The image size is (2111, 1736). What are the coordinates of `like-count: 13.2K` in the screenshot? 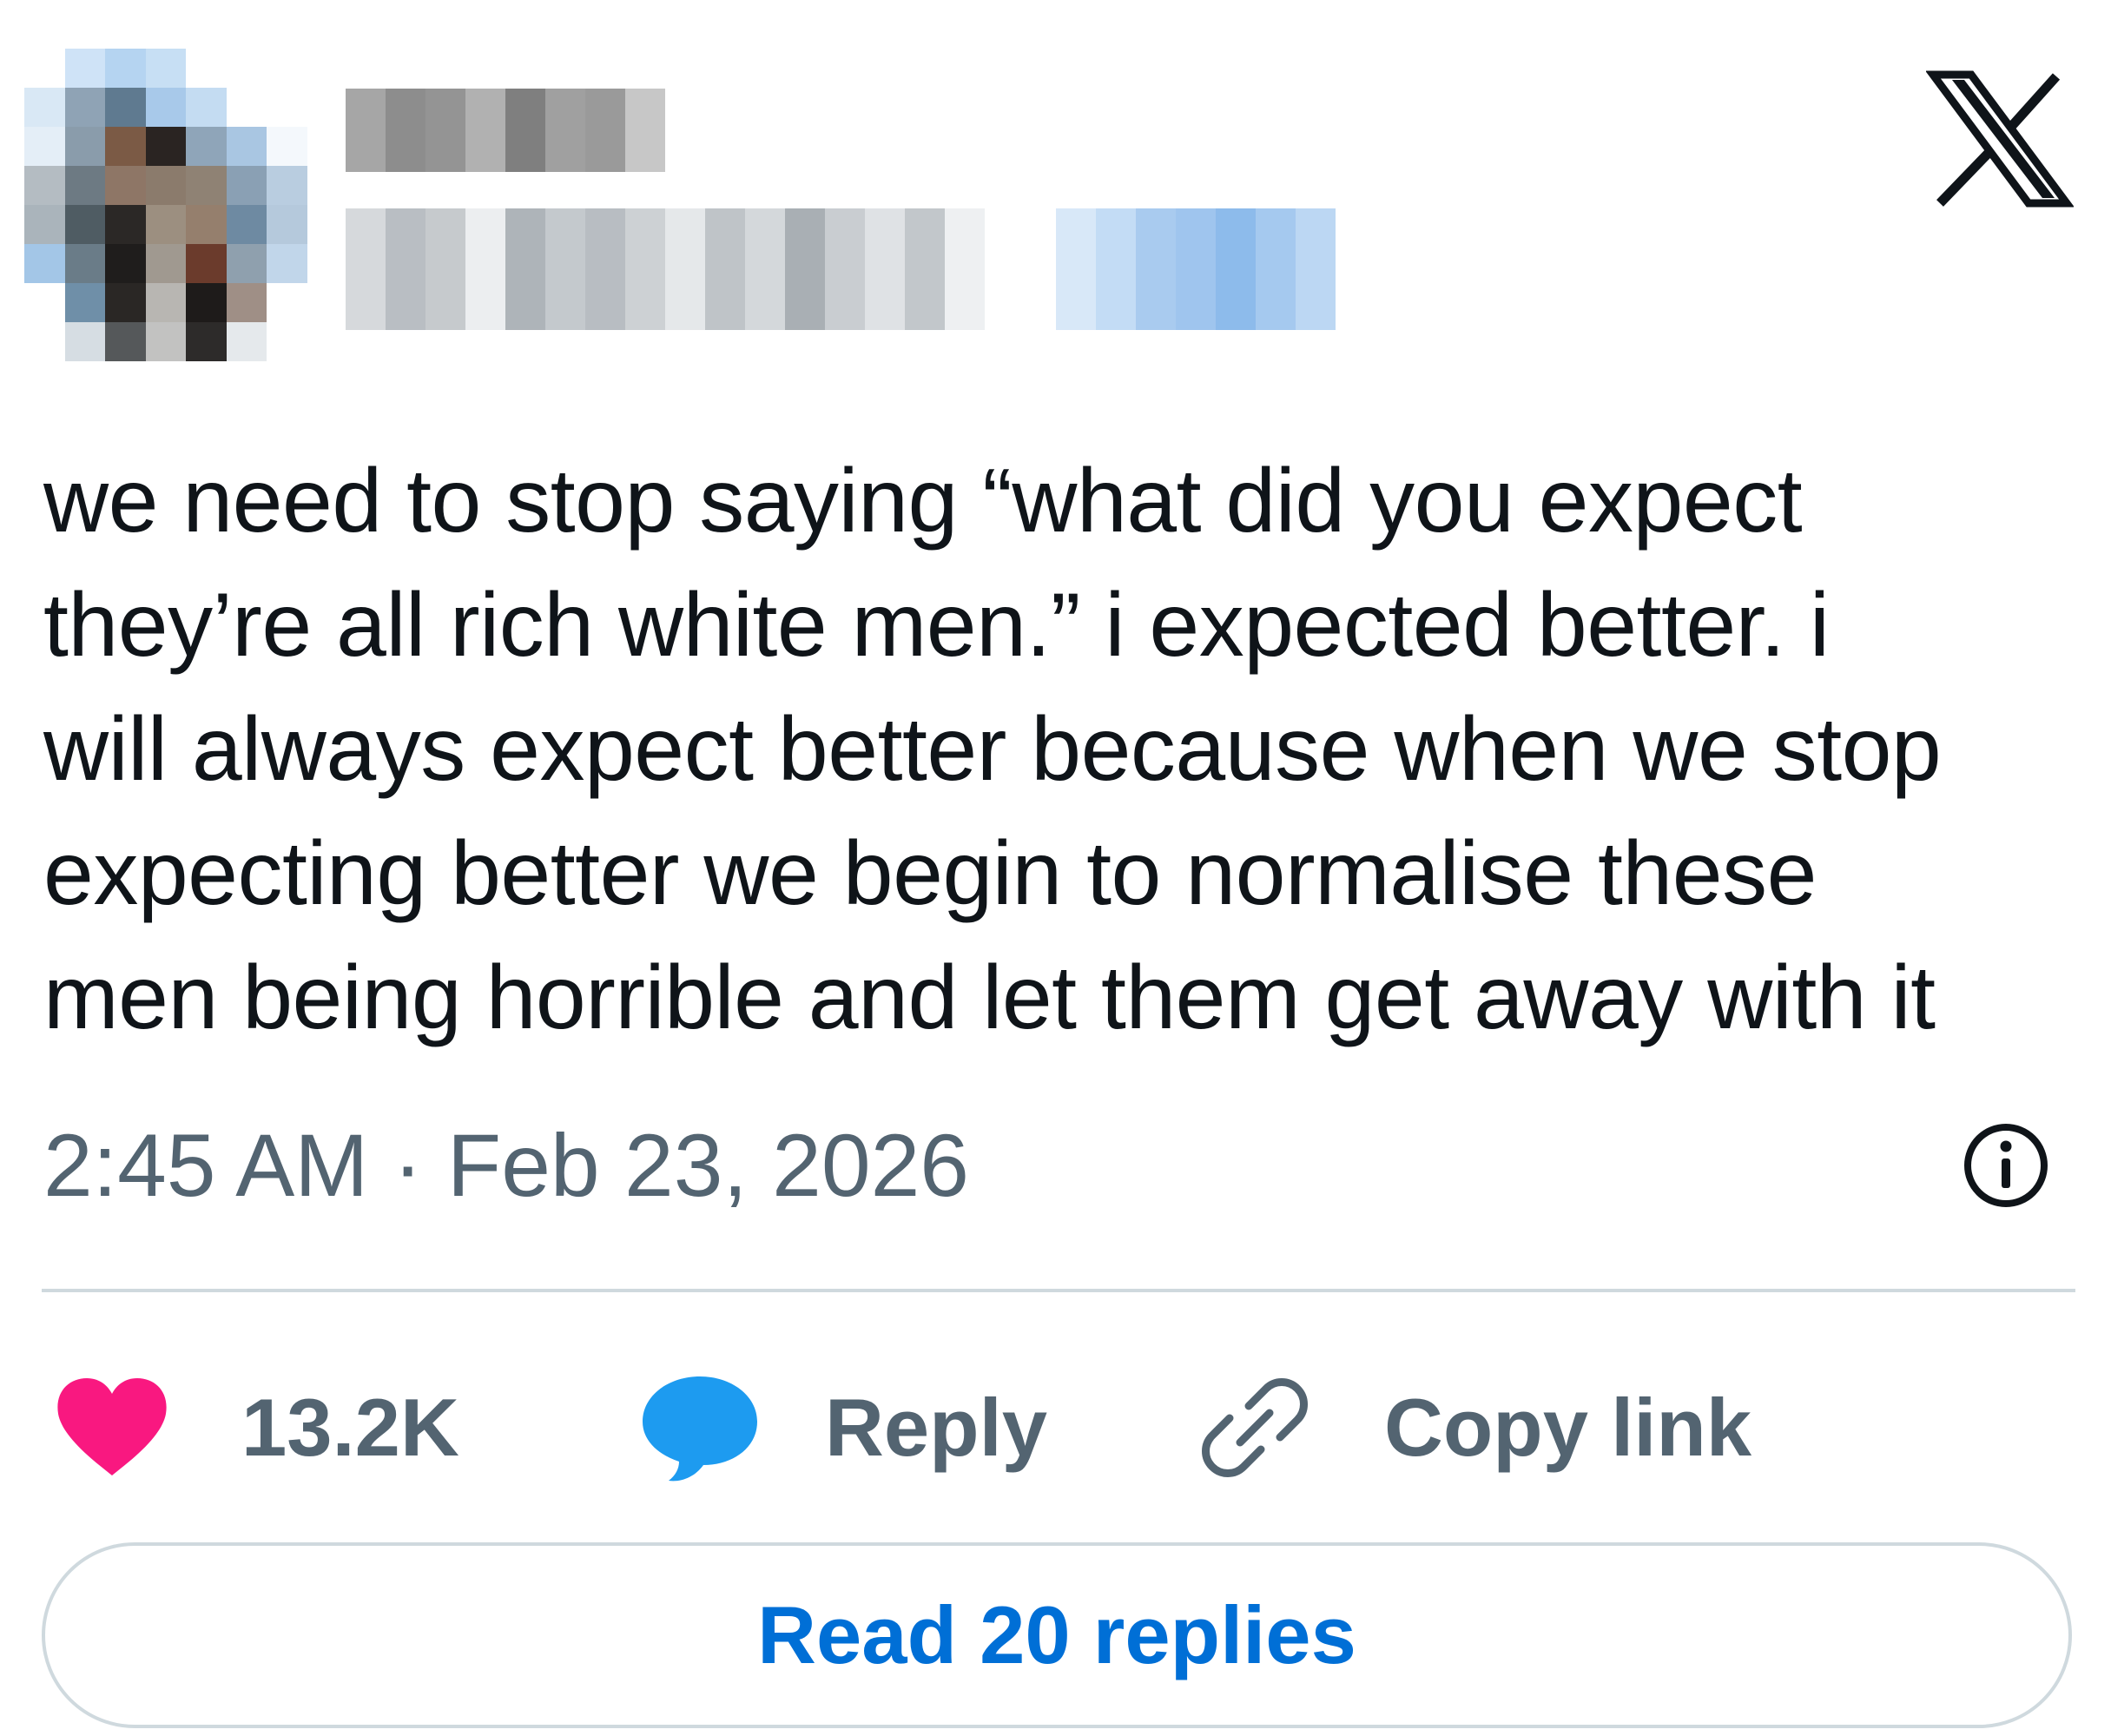 It's located at (350, 1427).